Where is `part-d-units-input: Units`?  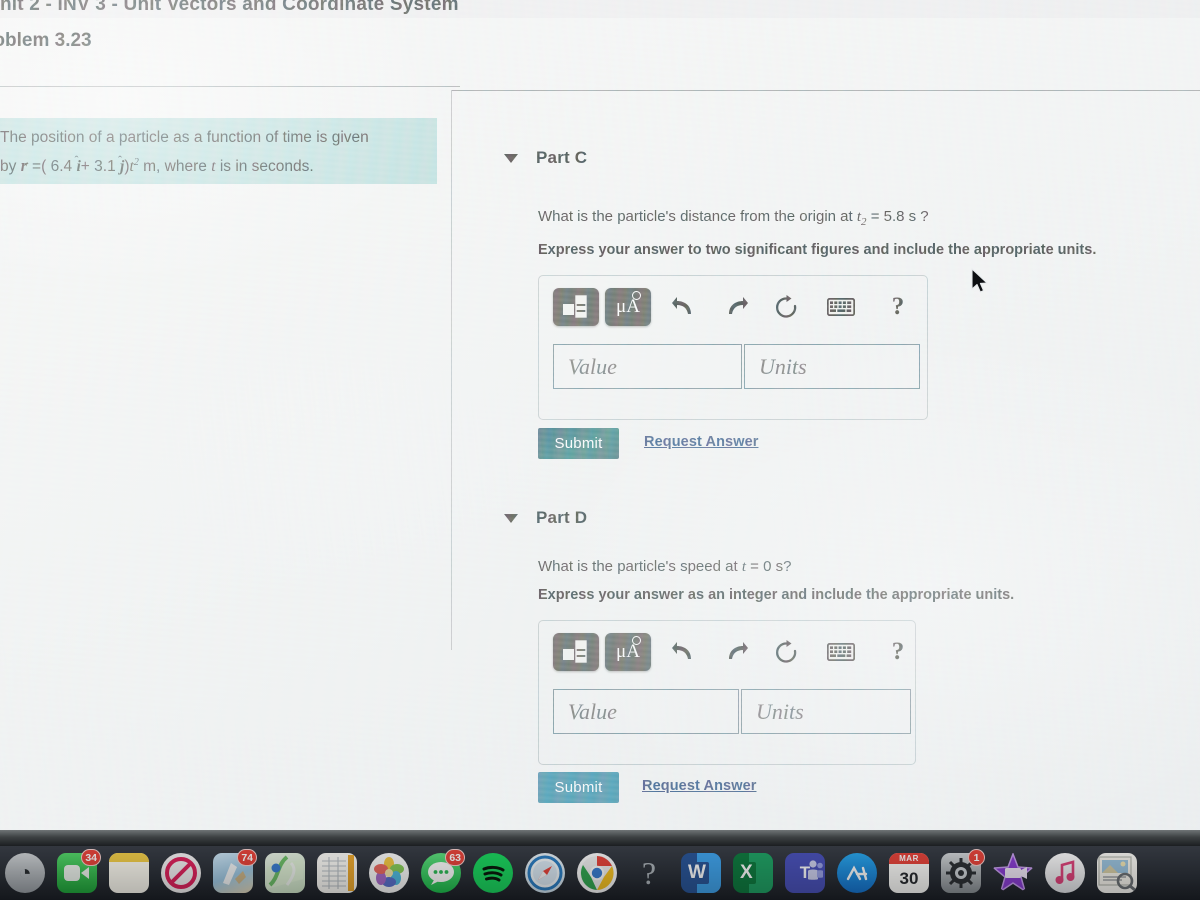
part-d-units-input: Units is located at coordinates (826, 711).